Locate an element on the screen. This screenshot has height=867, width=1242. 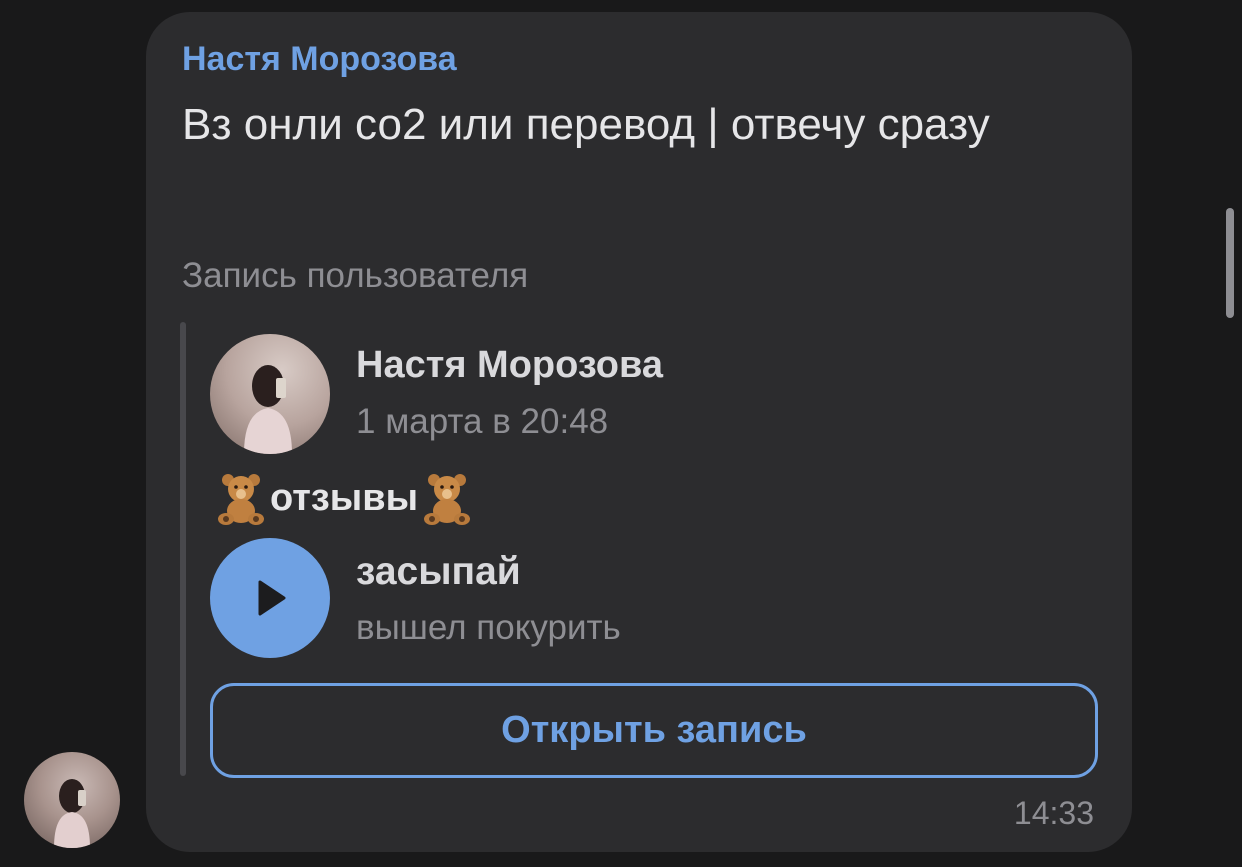
repost-caption: Запись пользователя is located at coordinates (355, 275).